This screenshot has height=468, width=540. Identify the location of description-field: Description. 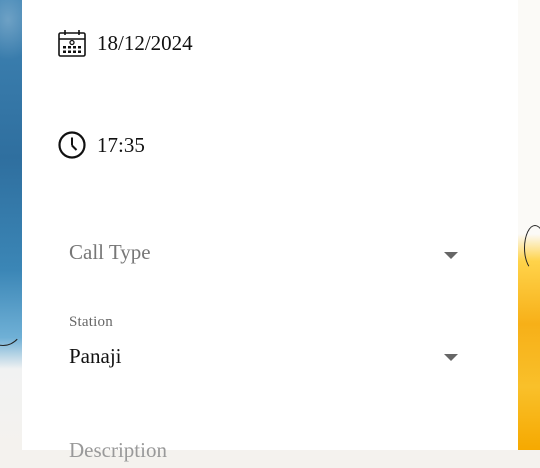
(265, 448).